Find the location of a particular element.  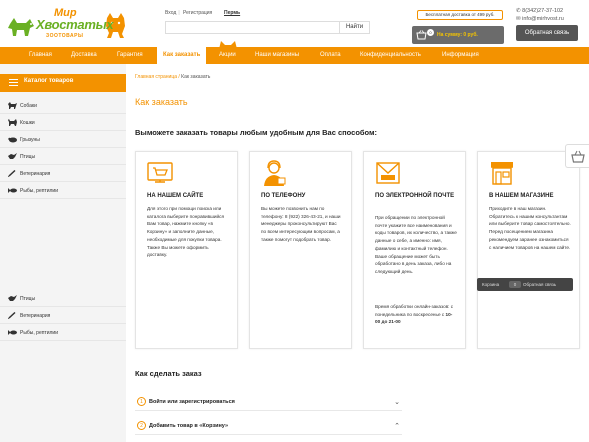

nav-item-stores: Наши магазины is located at coordinates (277, 55).